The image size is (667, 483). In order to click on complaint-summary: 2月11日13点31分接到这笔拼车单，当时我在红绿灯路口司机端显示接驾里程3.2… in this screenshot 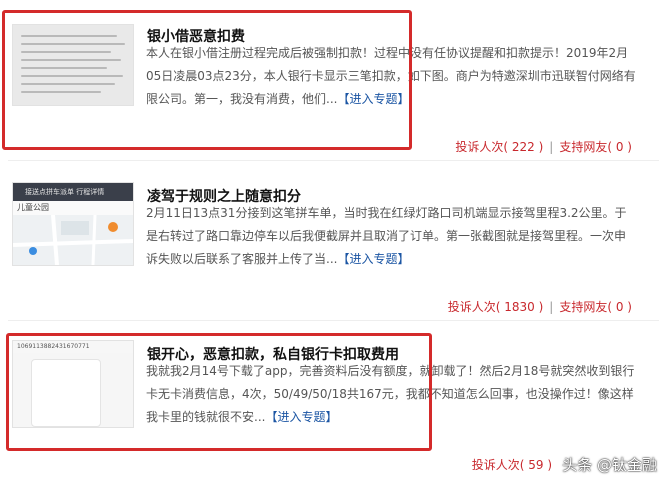, I will do `click(386, 236)`.